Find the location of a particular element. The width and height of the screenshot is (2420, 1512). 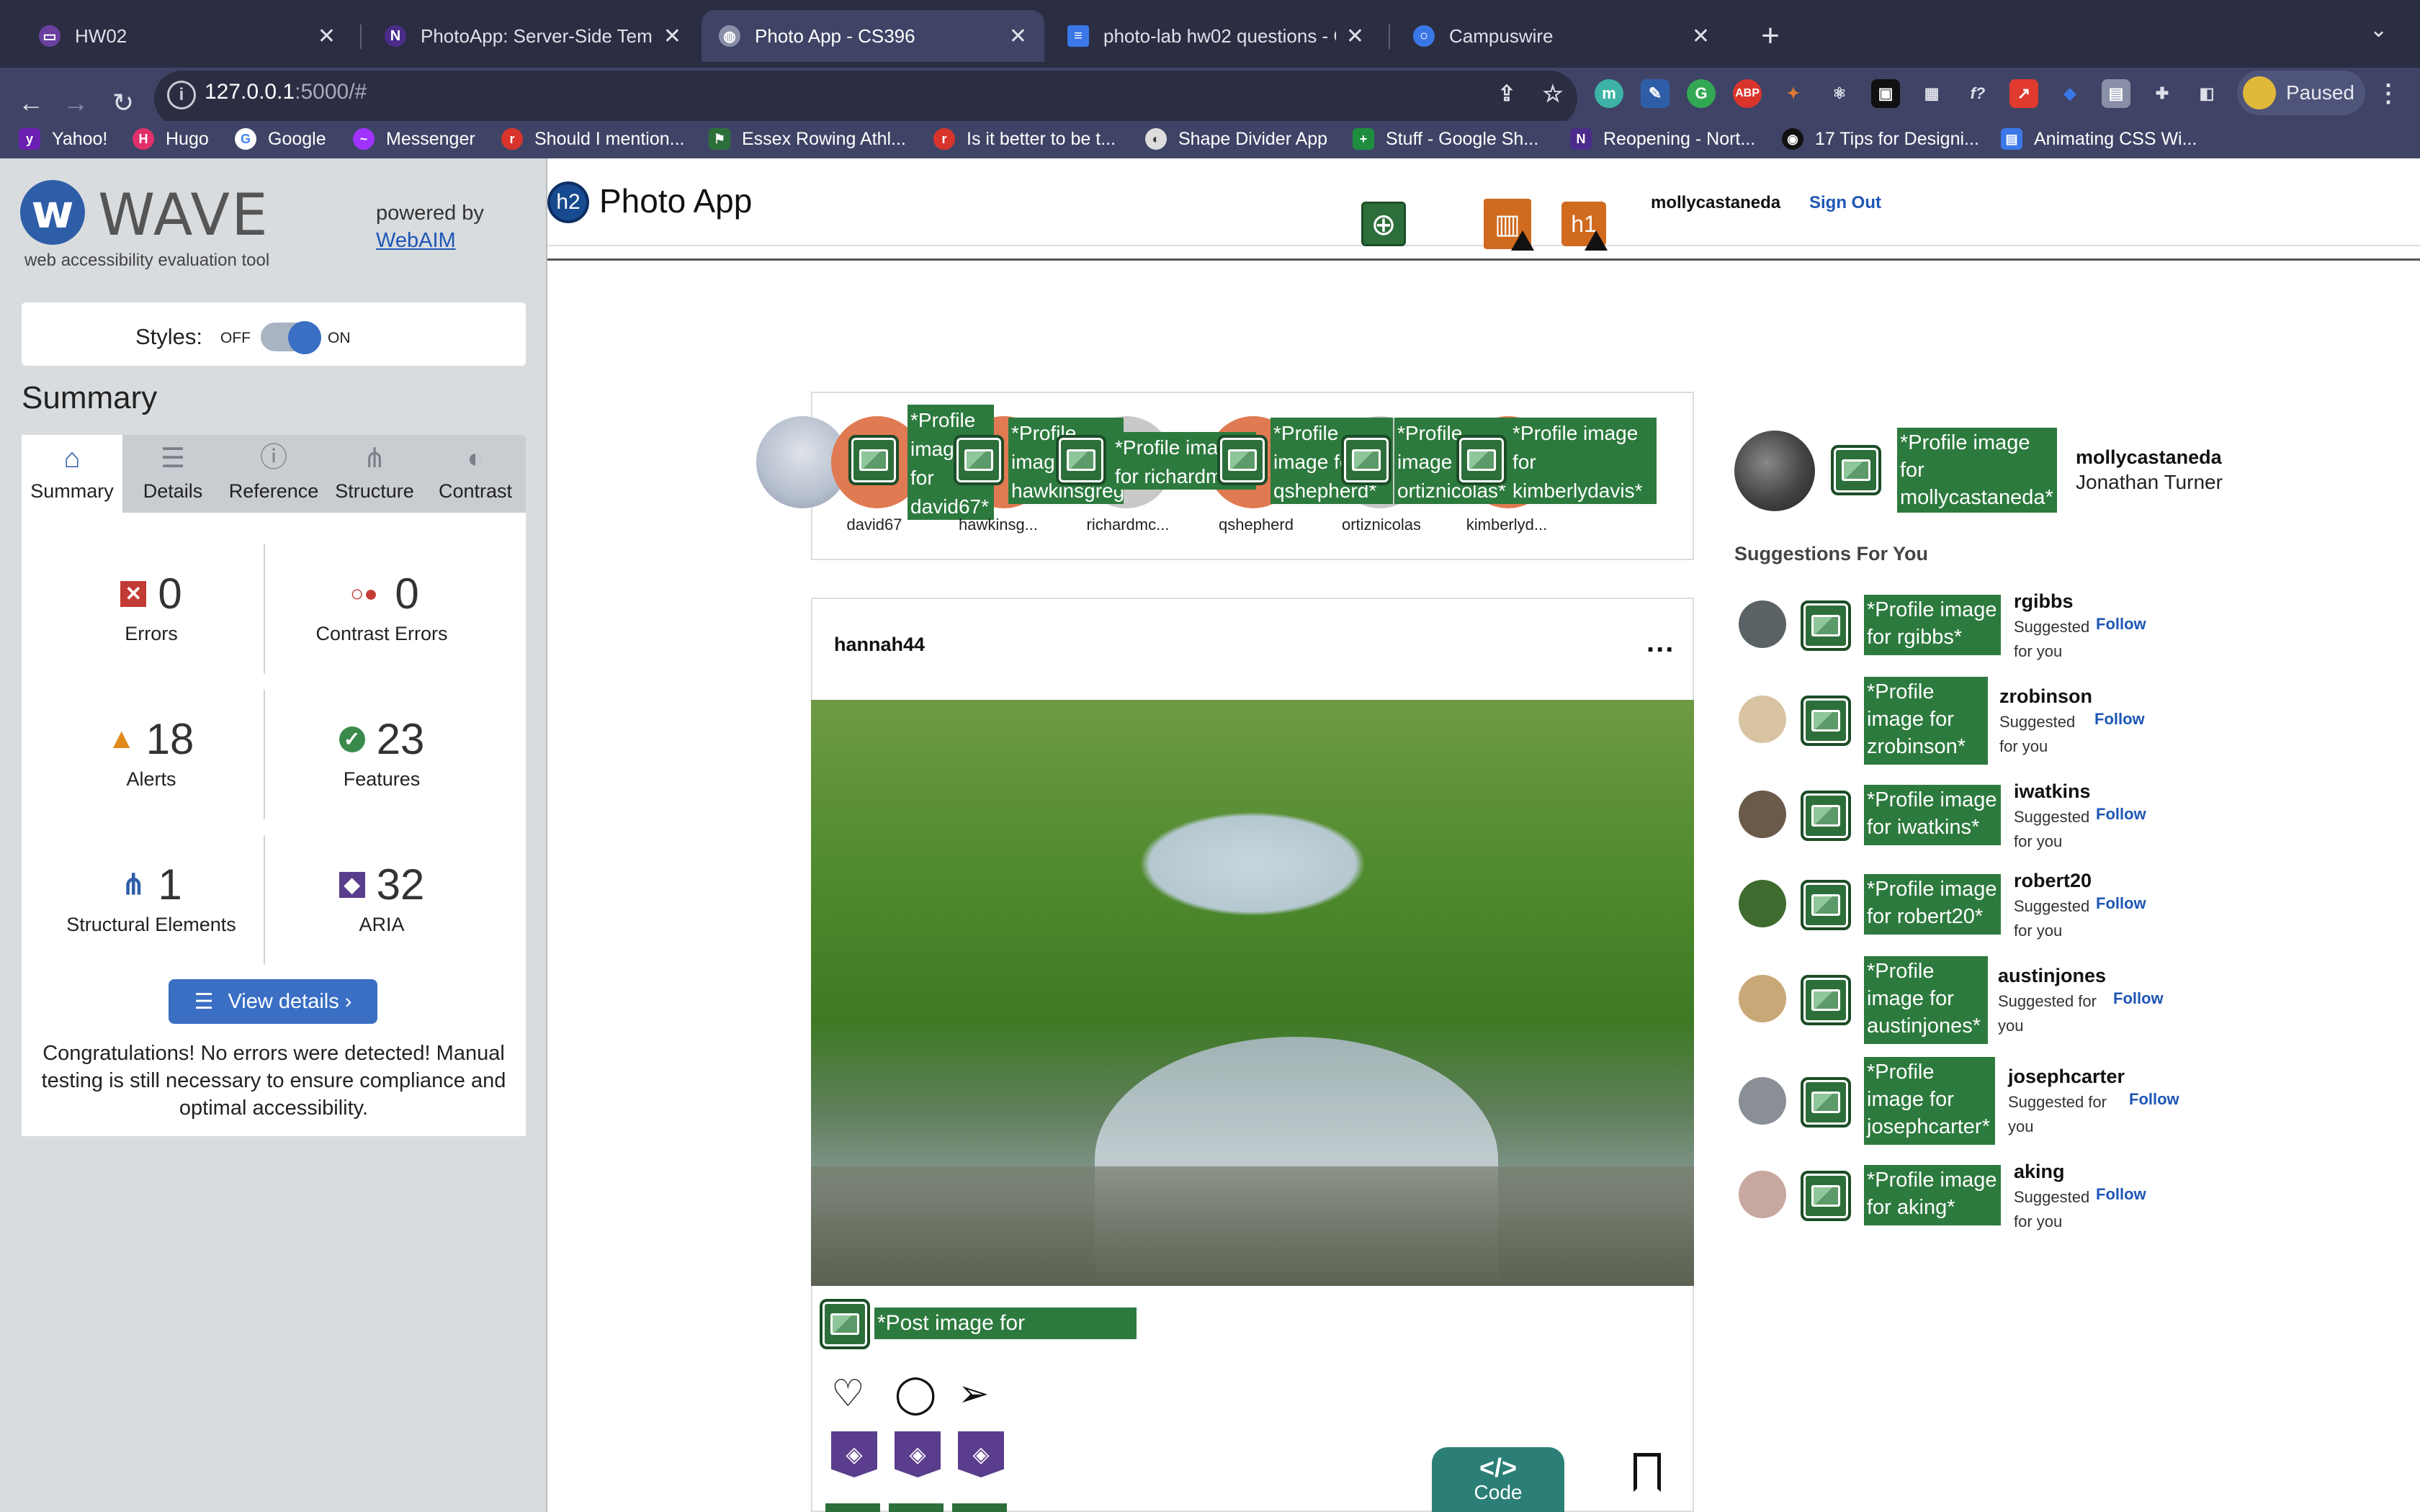

like-heart-icon: ♡ is located at coordinates (848, 1394).